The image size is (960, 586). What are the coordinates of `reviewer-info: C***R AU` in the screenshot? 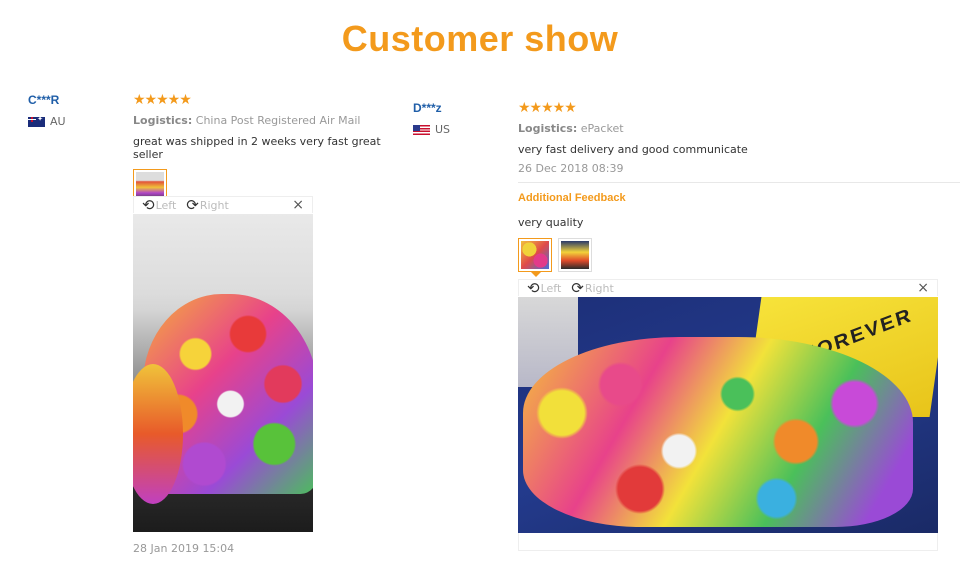 It's located at (47, 110).